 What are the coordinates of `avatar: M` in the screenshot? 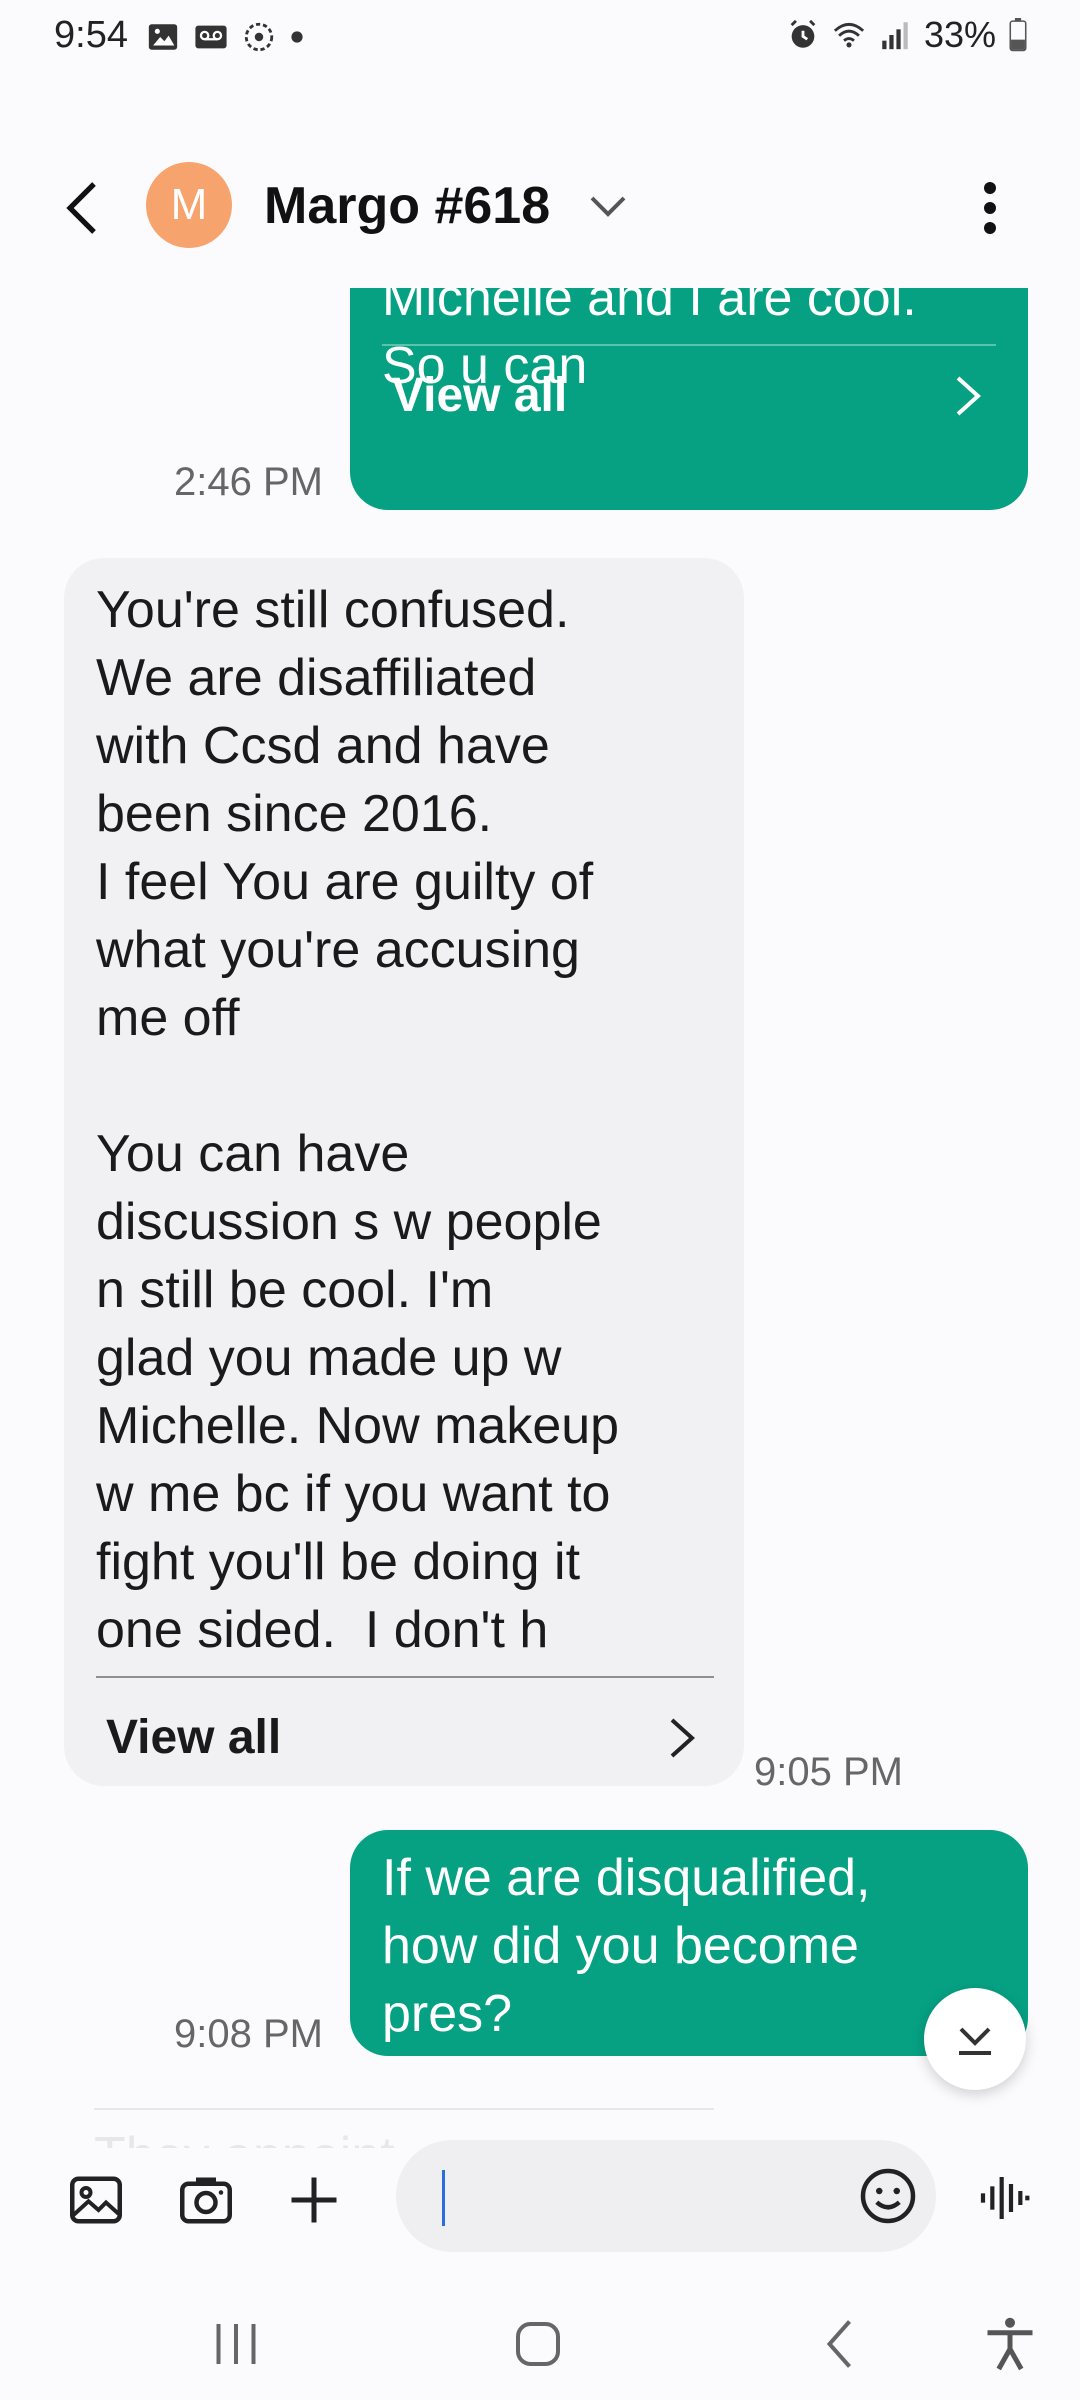 It's located at (189, 205).